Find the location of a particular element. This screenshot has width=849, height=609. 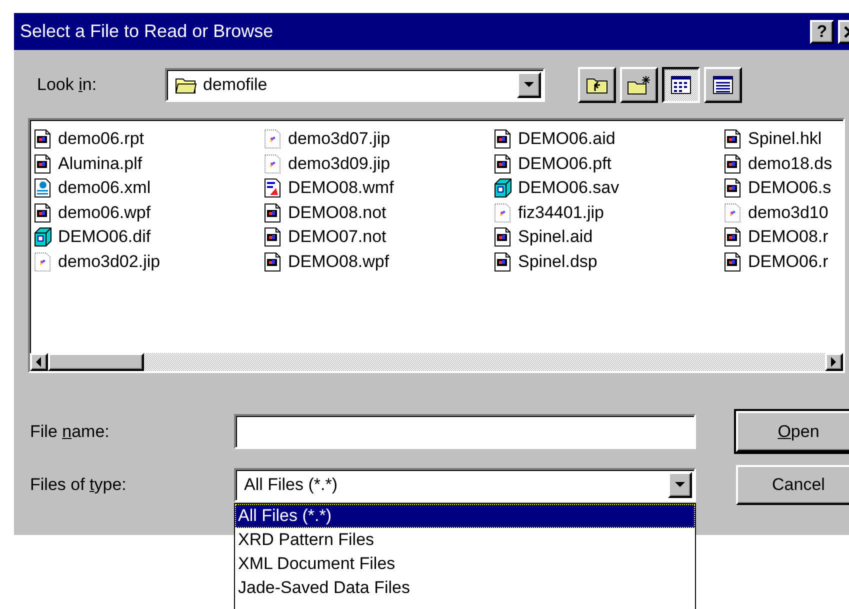

scrollbar-thumb is located at coordinates (96, 362).